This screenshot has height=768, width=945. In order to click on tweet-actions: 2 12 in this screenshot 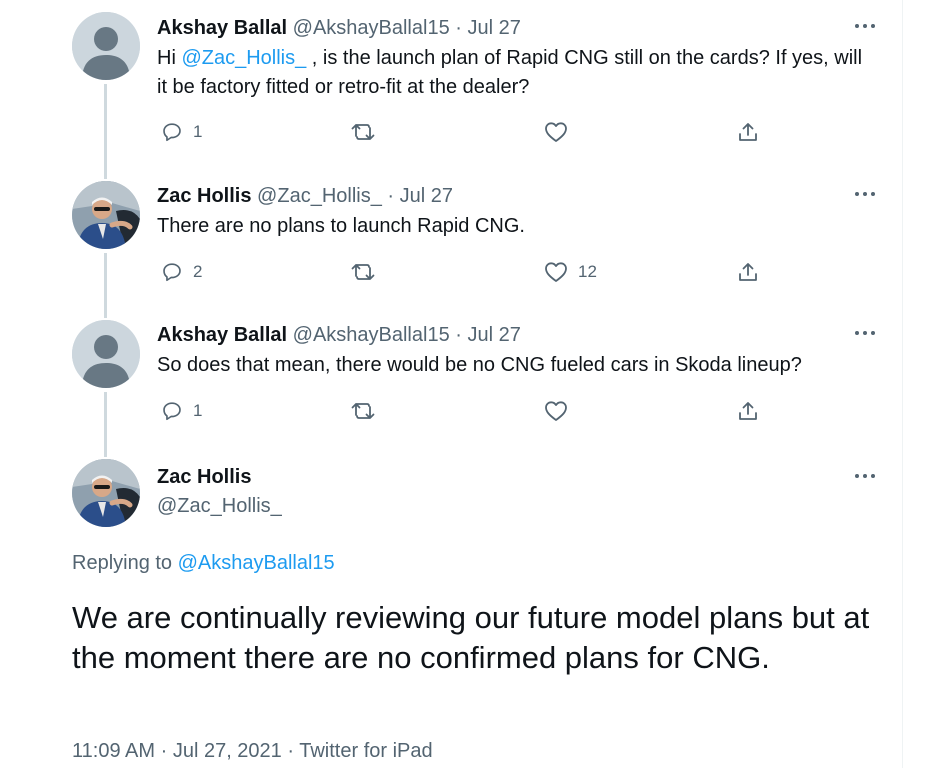, I will do `click(467, 272)`.